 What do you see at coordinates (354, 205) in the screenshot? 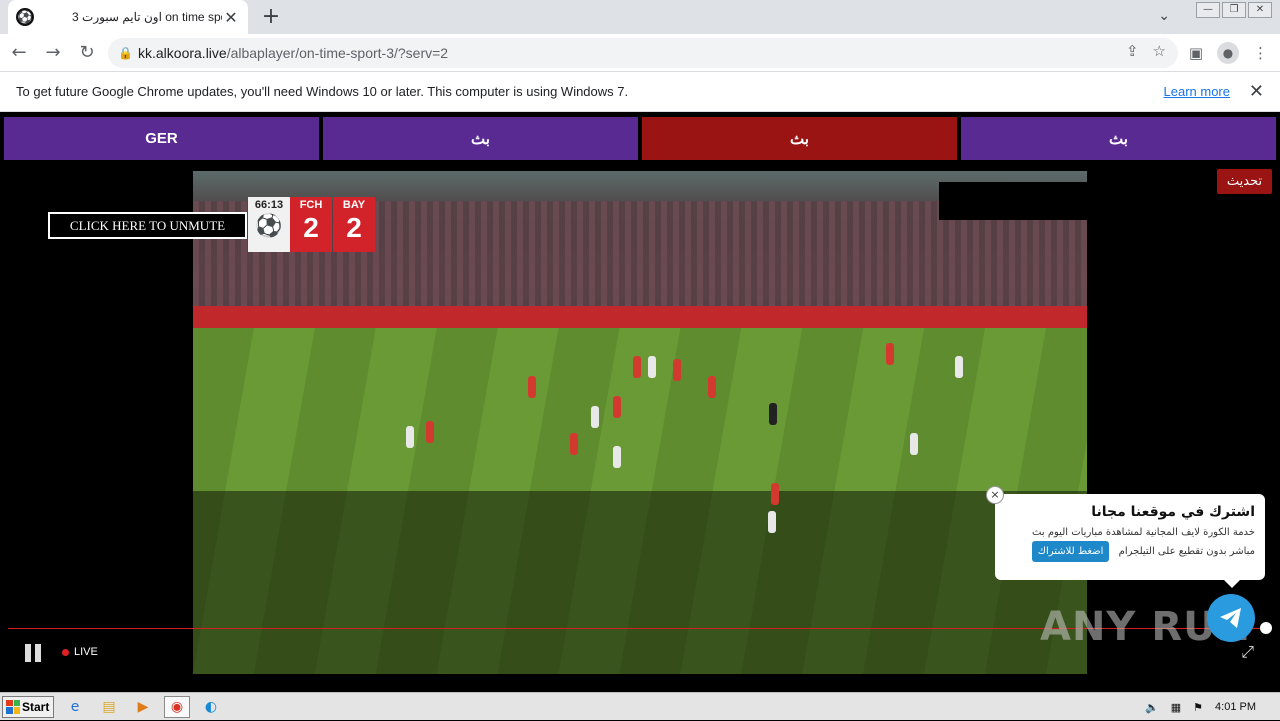
I see `away-abbr: BAY` at bounding box center [354, 205].